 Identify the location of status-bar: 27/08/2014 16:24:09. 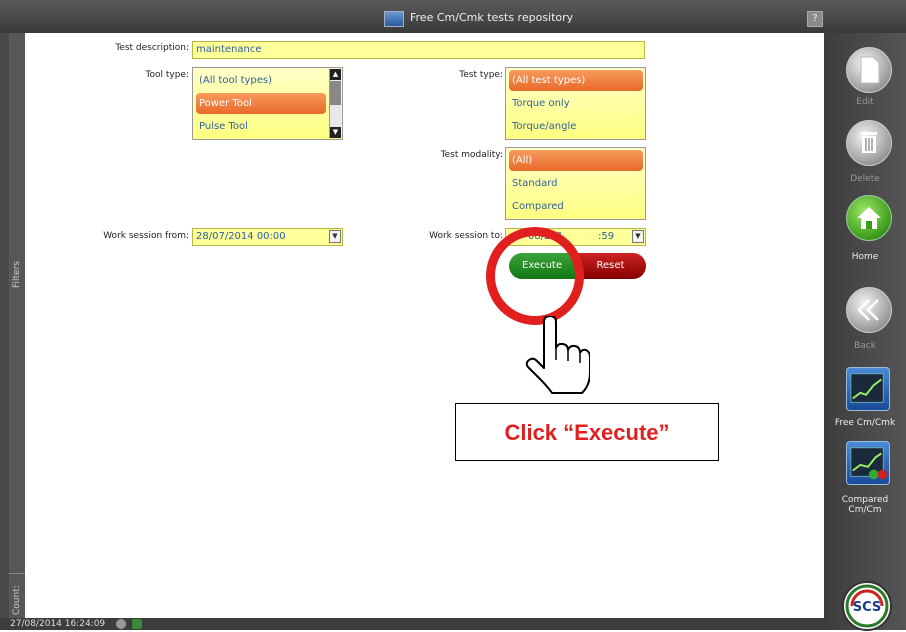
(412, 624).